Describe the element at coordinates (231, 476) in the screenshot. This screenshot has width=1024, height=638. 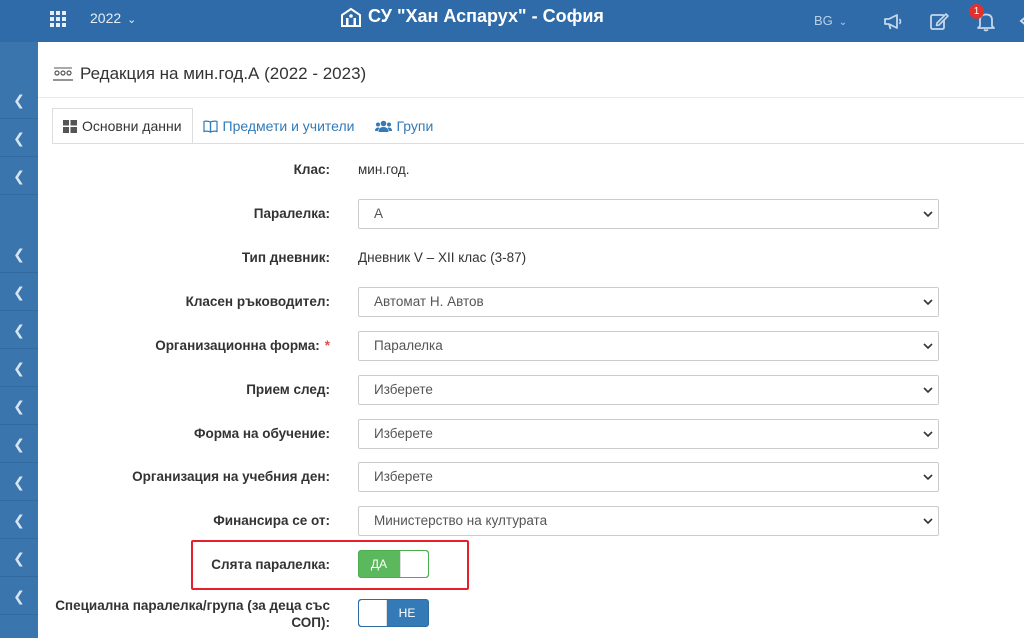
I see `school-day-org-label: Организация на учебния ден:` at that location.